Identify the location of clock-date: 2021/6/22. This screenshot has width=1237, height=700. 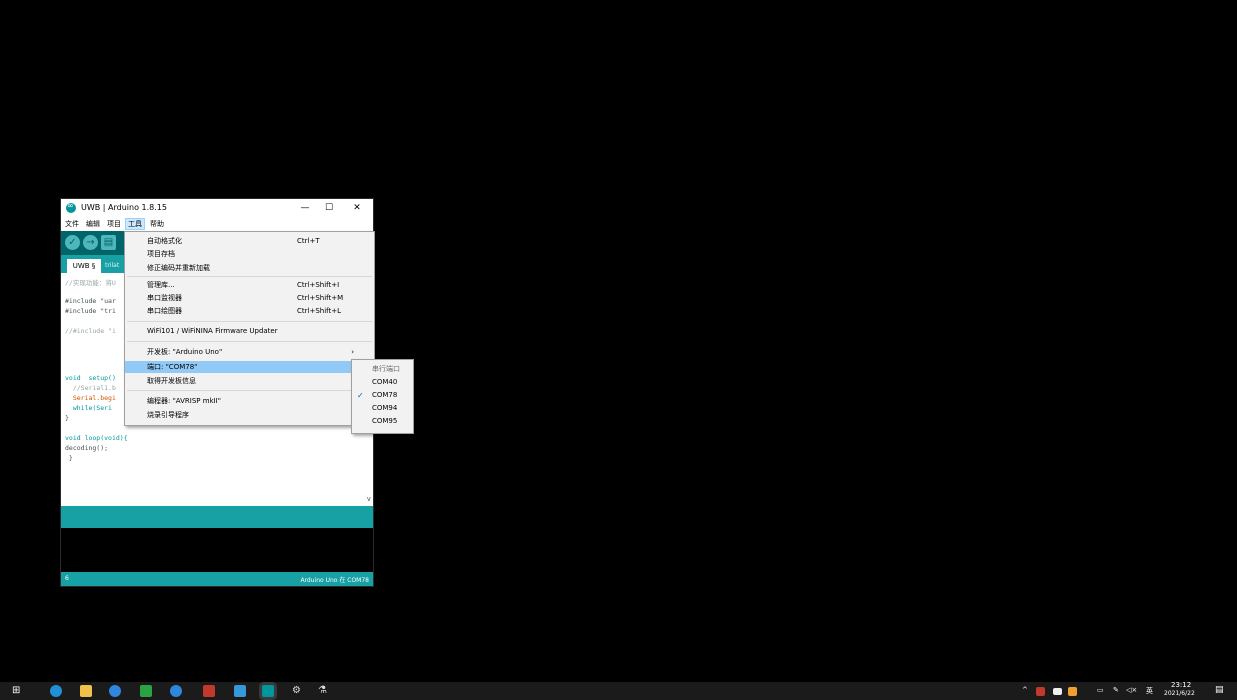
(1179, 693).